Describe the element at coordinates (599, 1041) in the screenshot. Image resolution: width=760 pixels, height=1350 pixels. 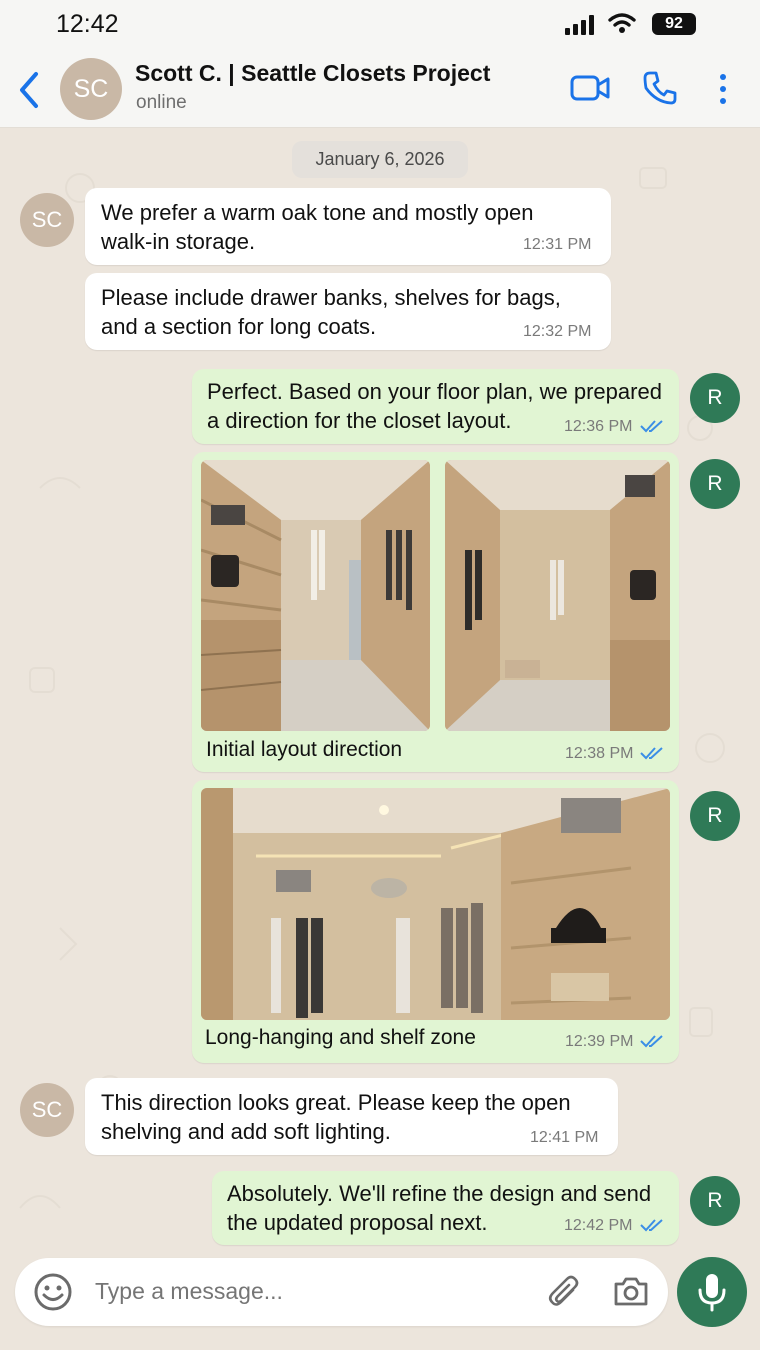
I see `message-time: 12:39 PM` at that location.